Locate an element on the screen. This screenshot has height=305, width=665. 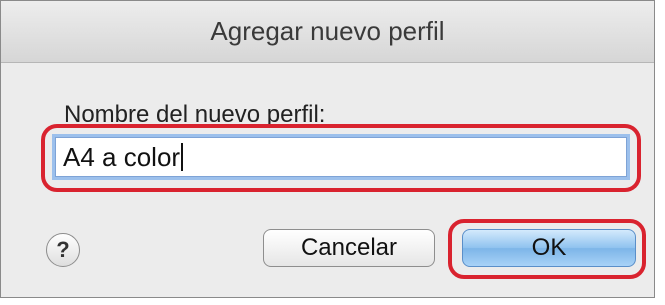
ok-button: OK is located at coordinates (549, 248).